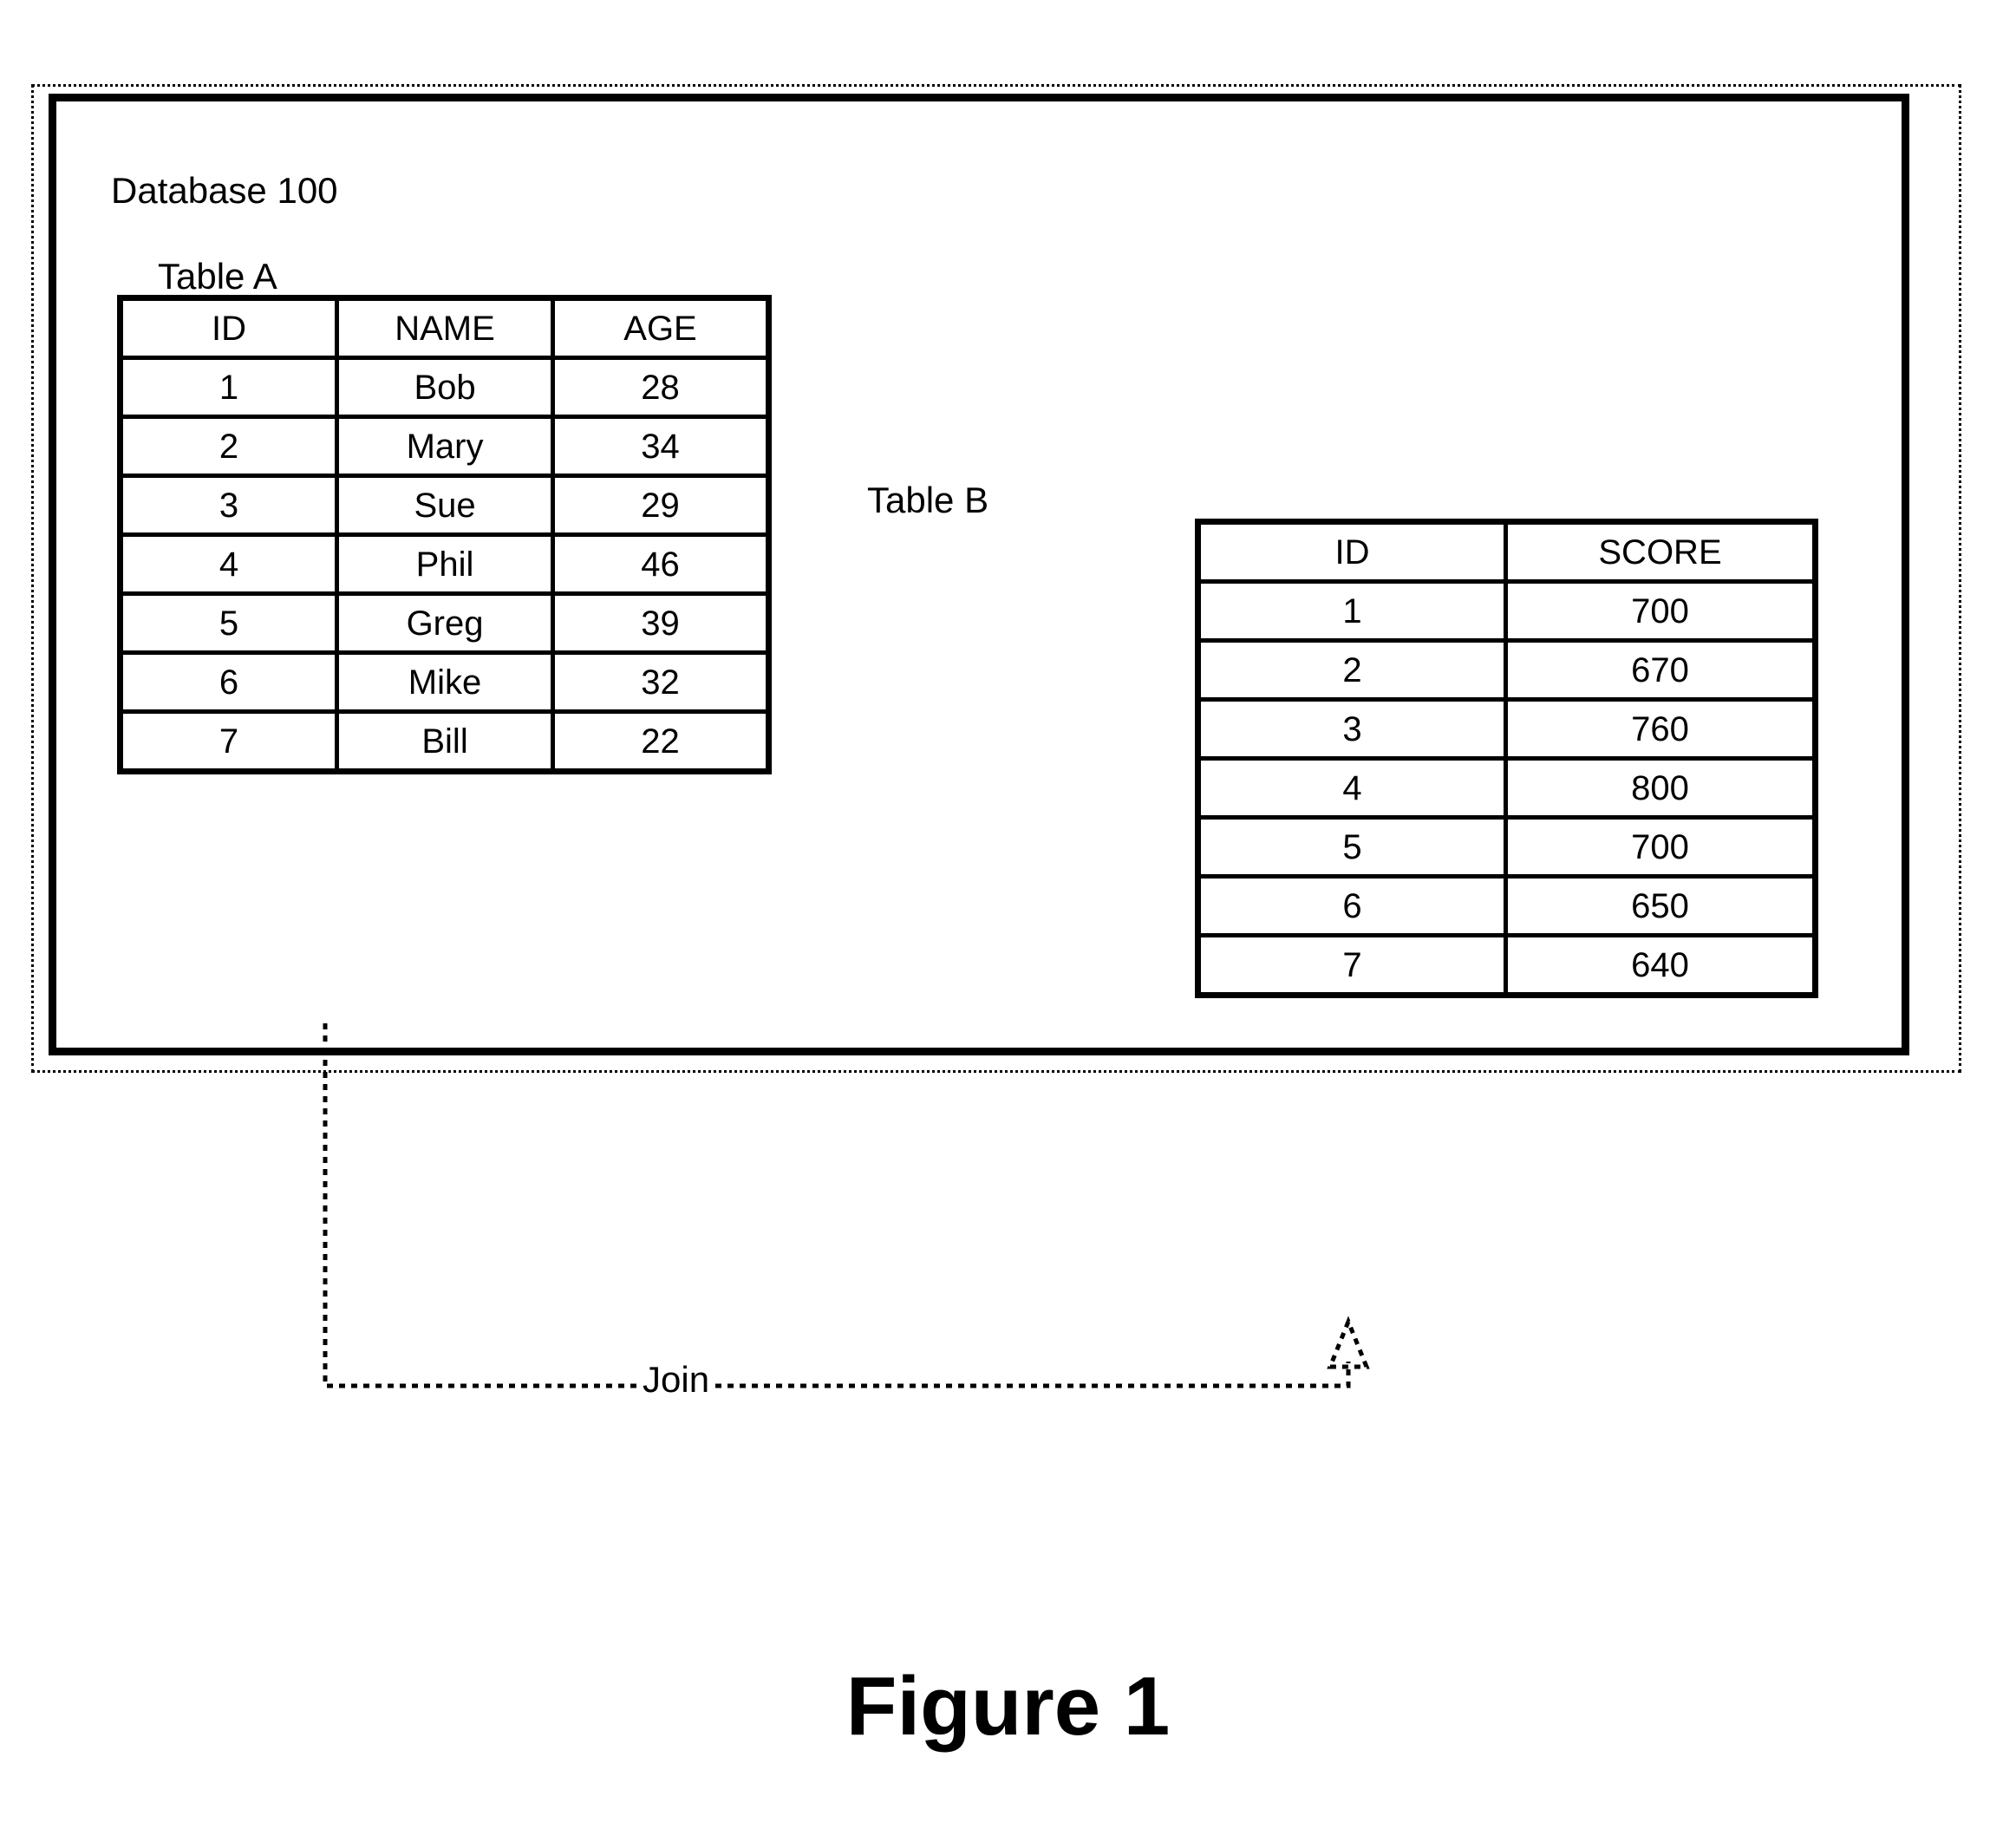 This screenshot has height=1829, width=2016. Describe the element at coordinates (217, 276) in the screenshot. I see `table-a-caption: Table A` at that location.